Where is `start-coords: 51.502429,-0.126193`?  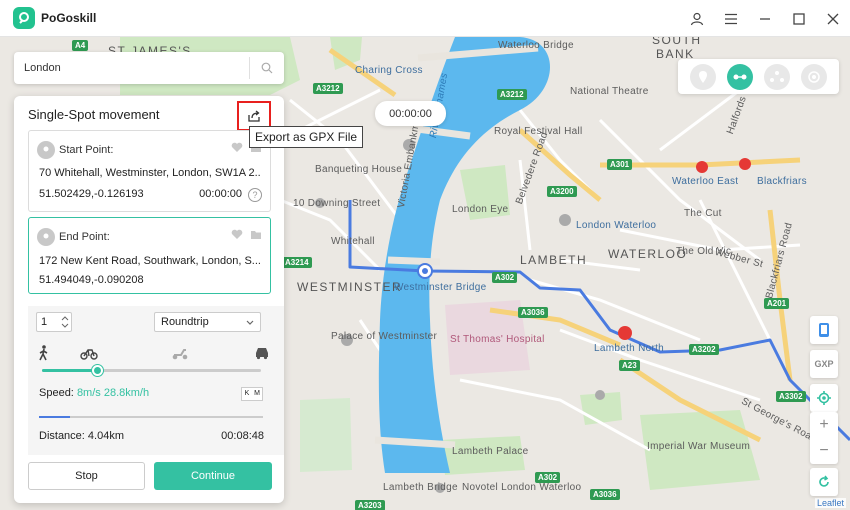 start-coords: 51.502429,-0.126193 is located at coordinates (91, 194).